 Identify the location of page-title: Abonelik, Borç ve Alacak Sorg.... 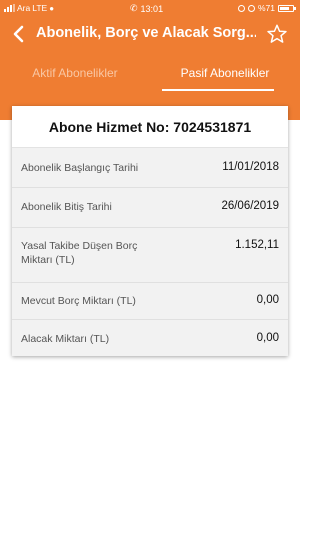
(146, 33).